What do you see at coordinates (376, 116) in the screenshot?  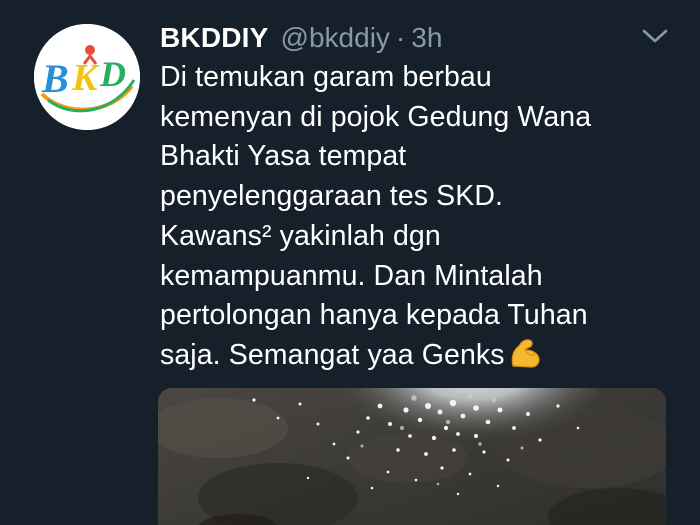 I see `tweet-text-line: kemenyan di pojok Gedung Wana` at bounding box center [376, 116].